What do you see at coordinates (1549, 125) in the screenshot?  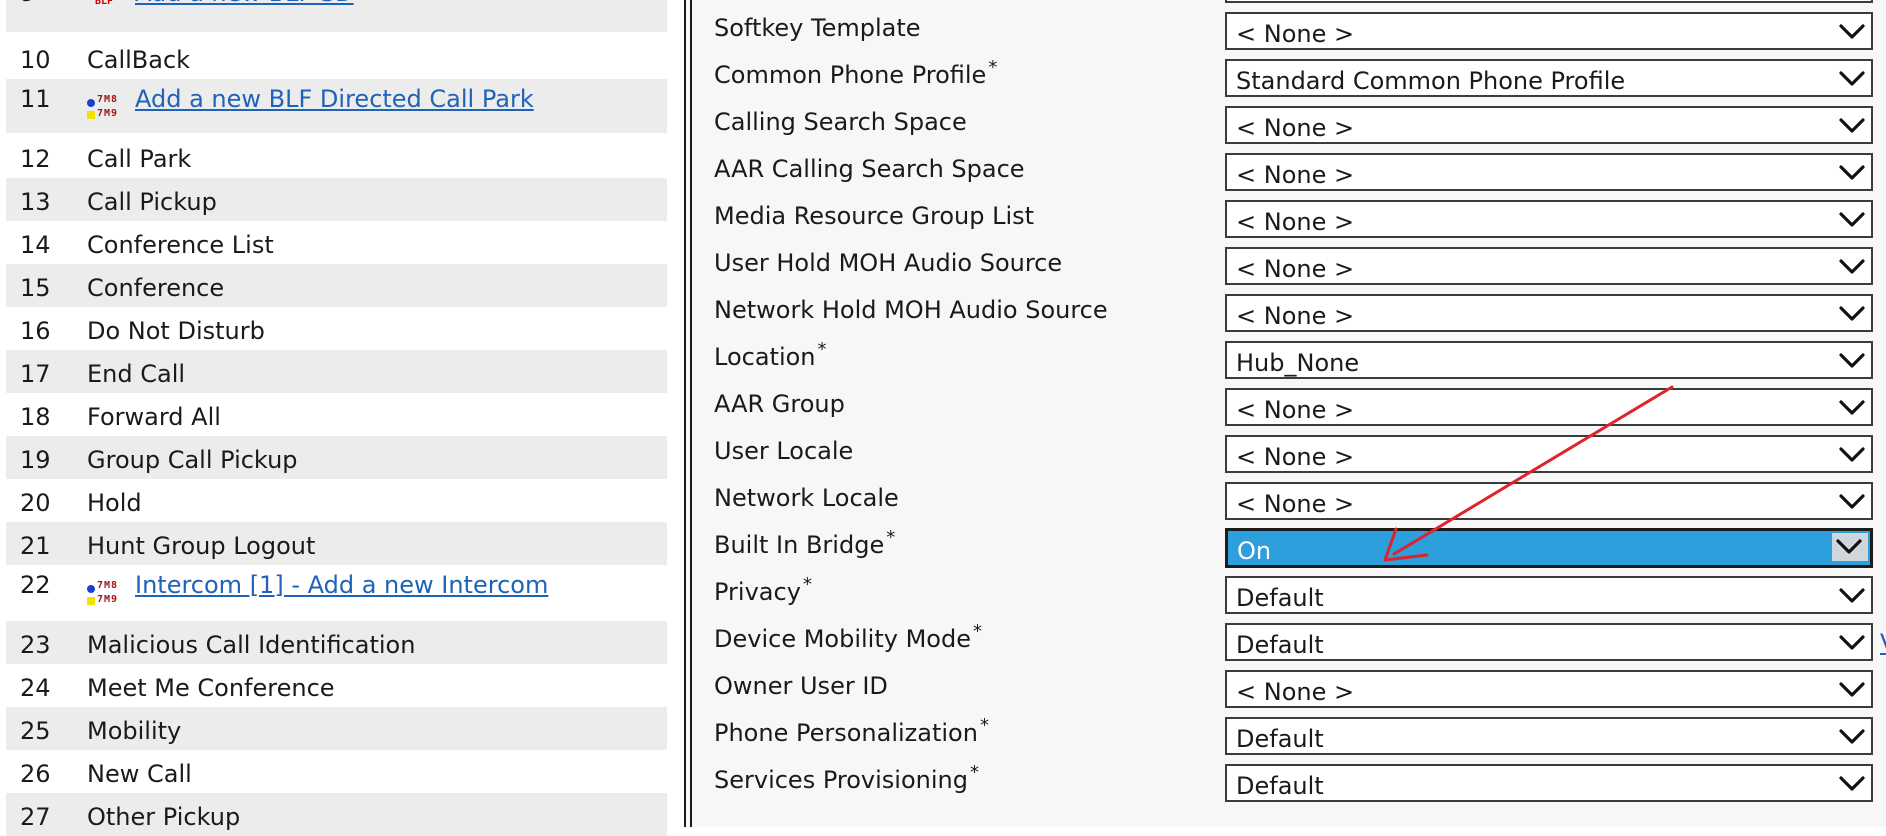 I see `calling-search-space-select: < None >` at bounding box center [1549, 125].